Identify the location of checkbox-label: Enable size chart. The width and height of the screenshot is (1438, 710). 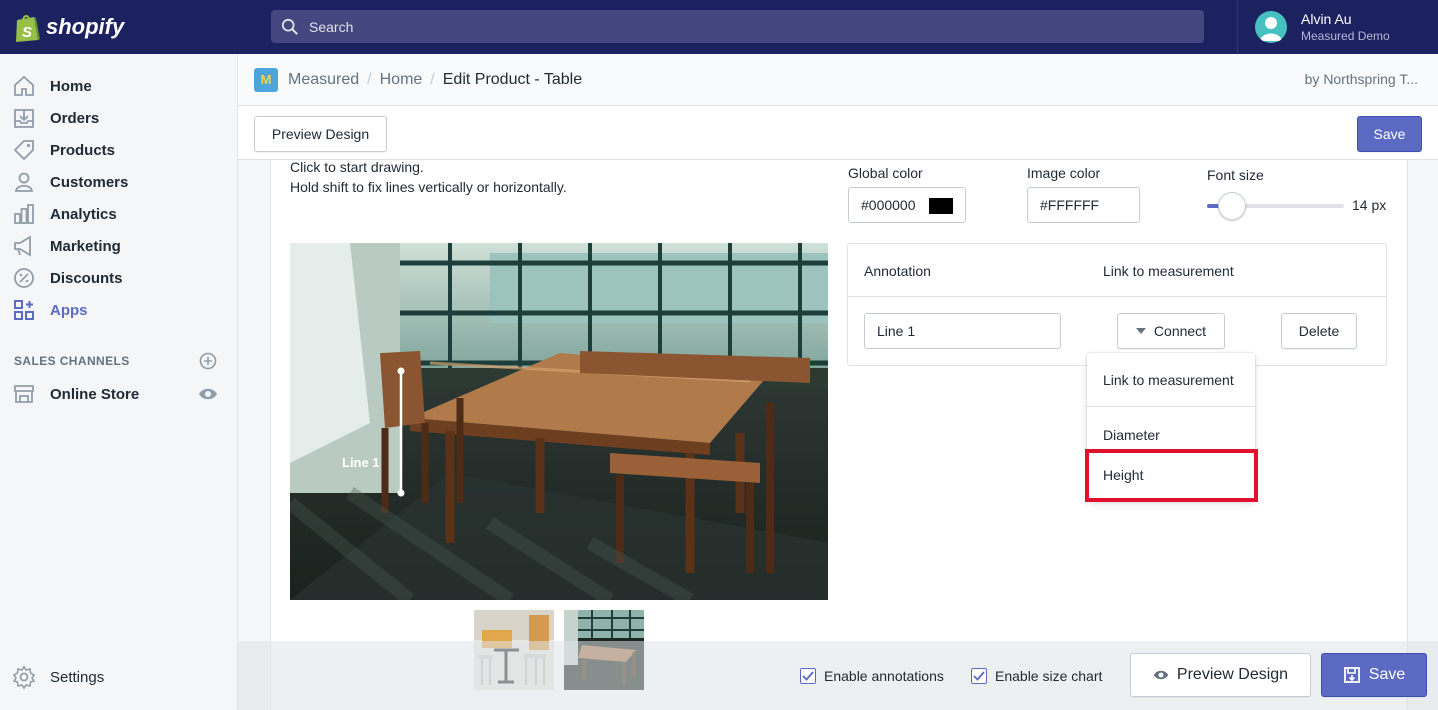
(1049, 676).